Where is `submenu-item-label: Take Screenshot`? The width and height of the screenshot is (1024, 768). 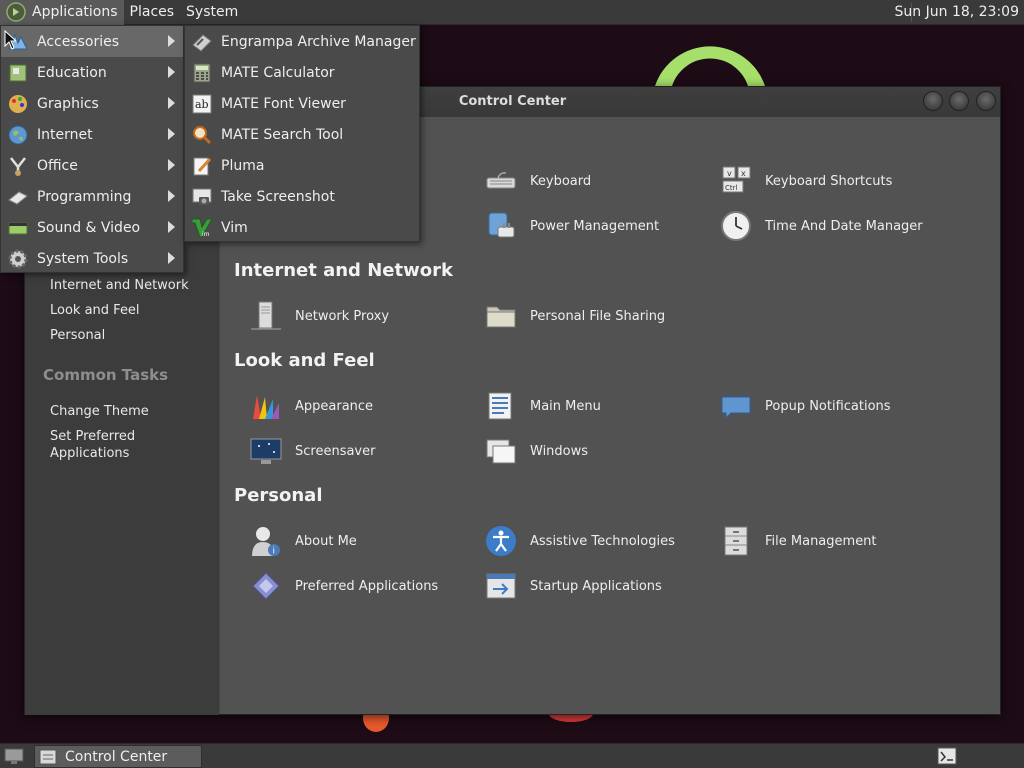
submenu-item-label: Take Screenshot is located at coordinates (278, 196).